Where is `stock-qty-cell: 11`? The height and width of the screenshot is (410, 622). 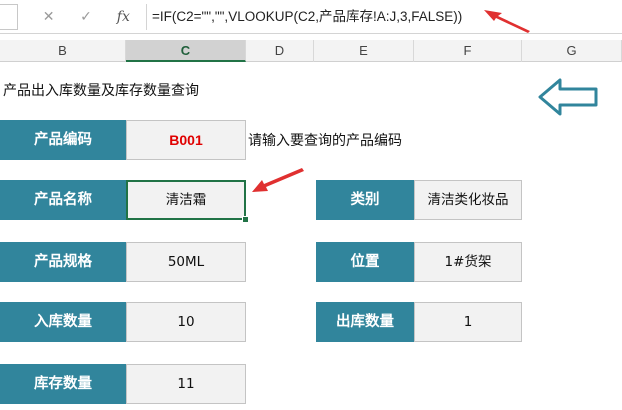
stock-qty-cell: 11 is located at coordinates (186, 384).